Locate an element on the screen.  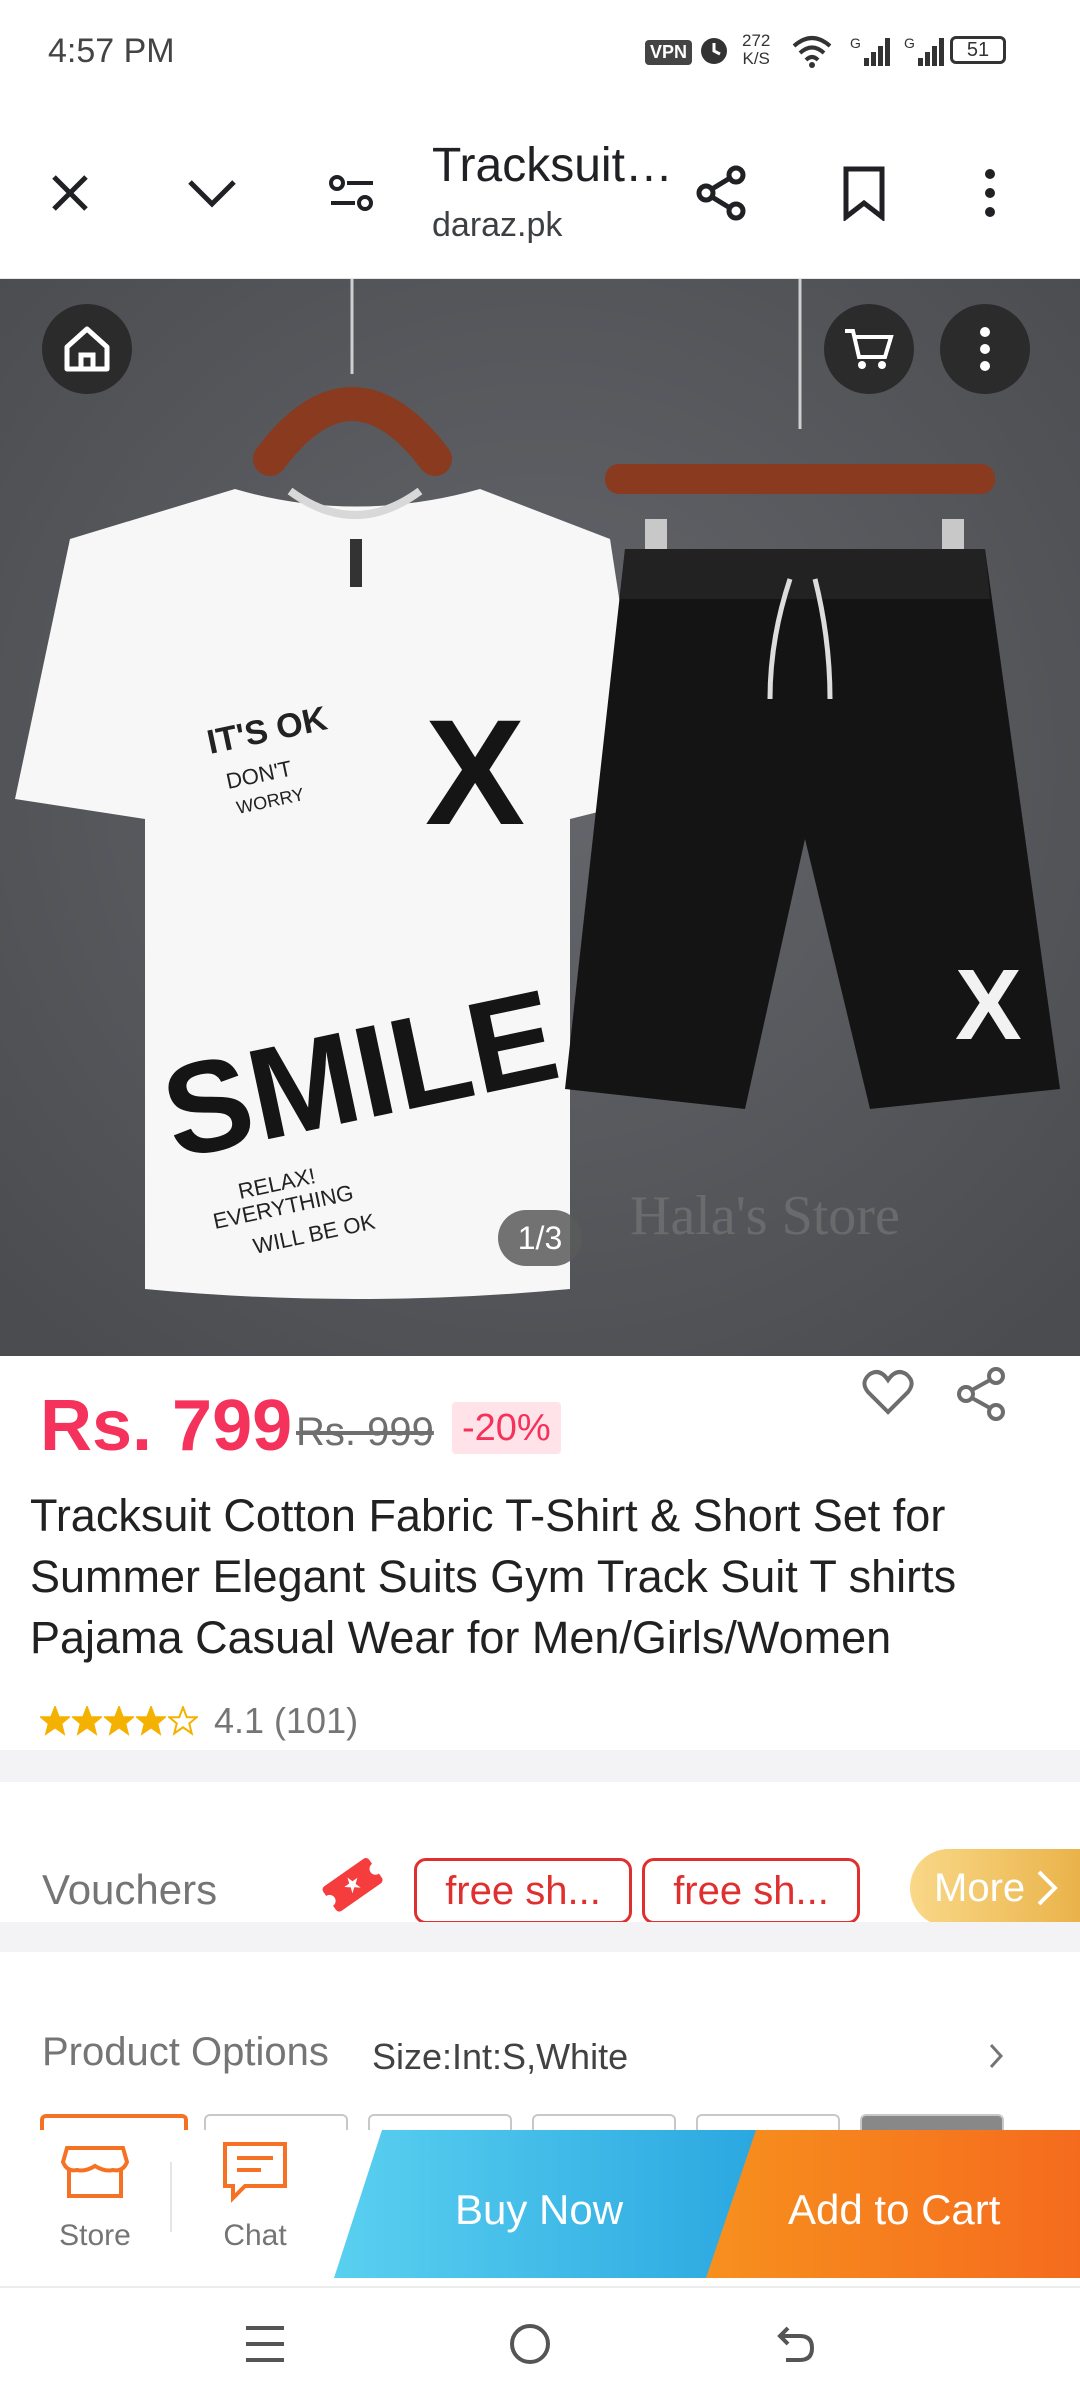
signal-2-icon: G is located at coordinates (925, 54).